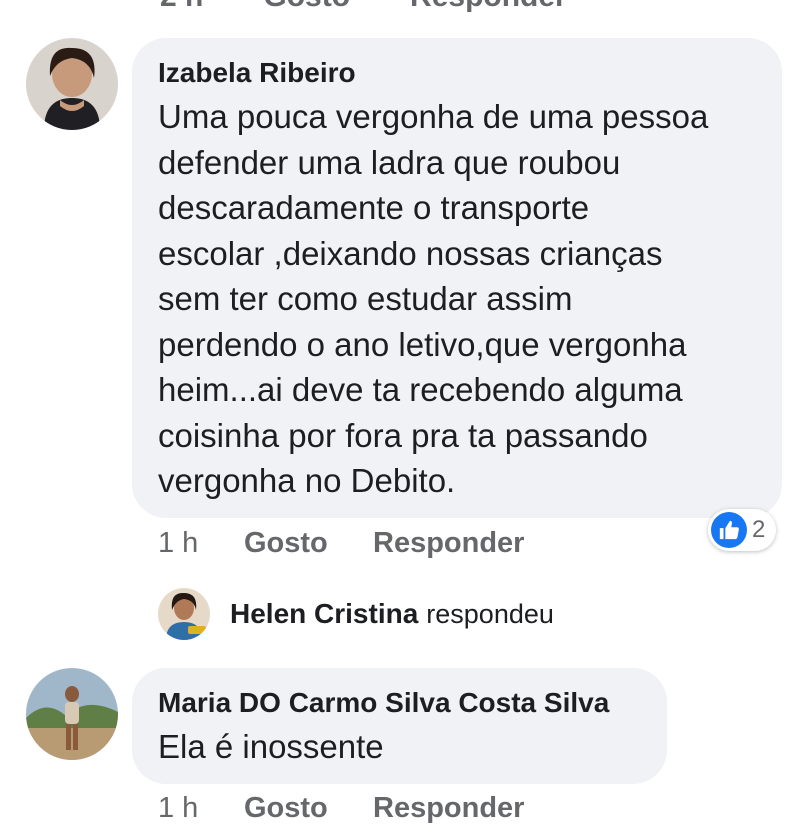 The height and width of the screenshot is (837, 807). What do you see at coordinates (399, 703) in the screenshot?
I see `comment-author: Maria DO Carmo Silva Costa Silva` at bounding box center [399, 703].